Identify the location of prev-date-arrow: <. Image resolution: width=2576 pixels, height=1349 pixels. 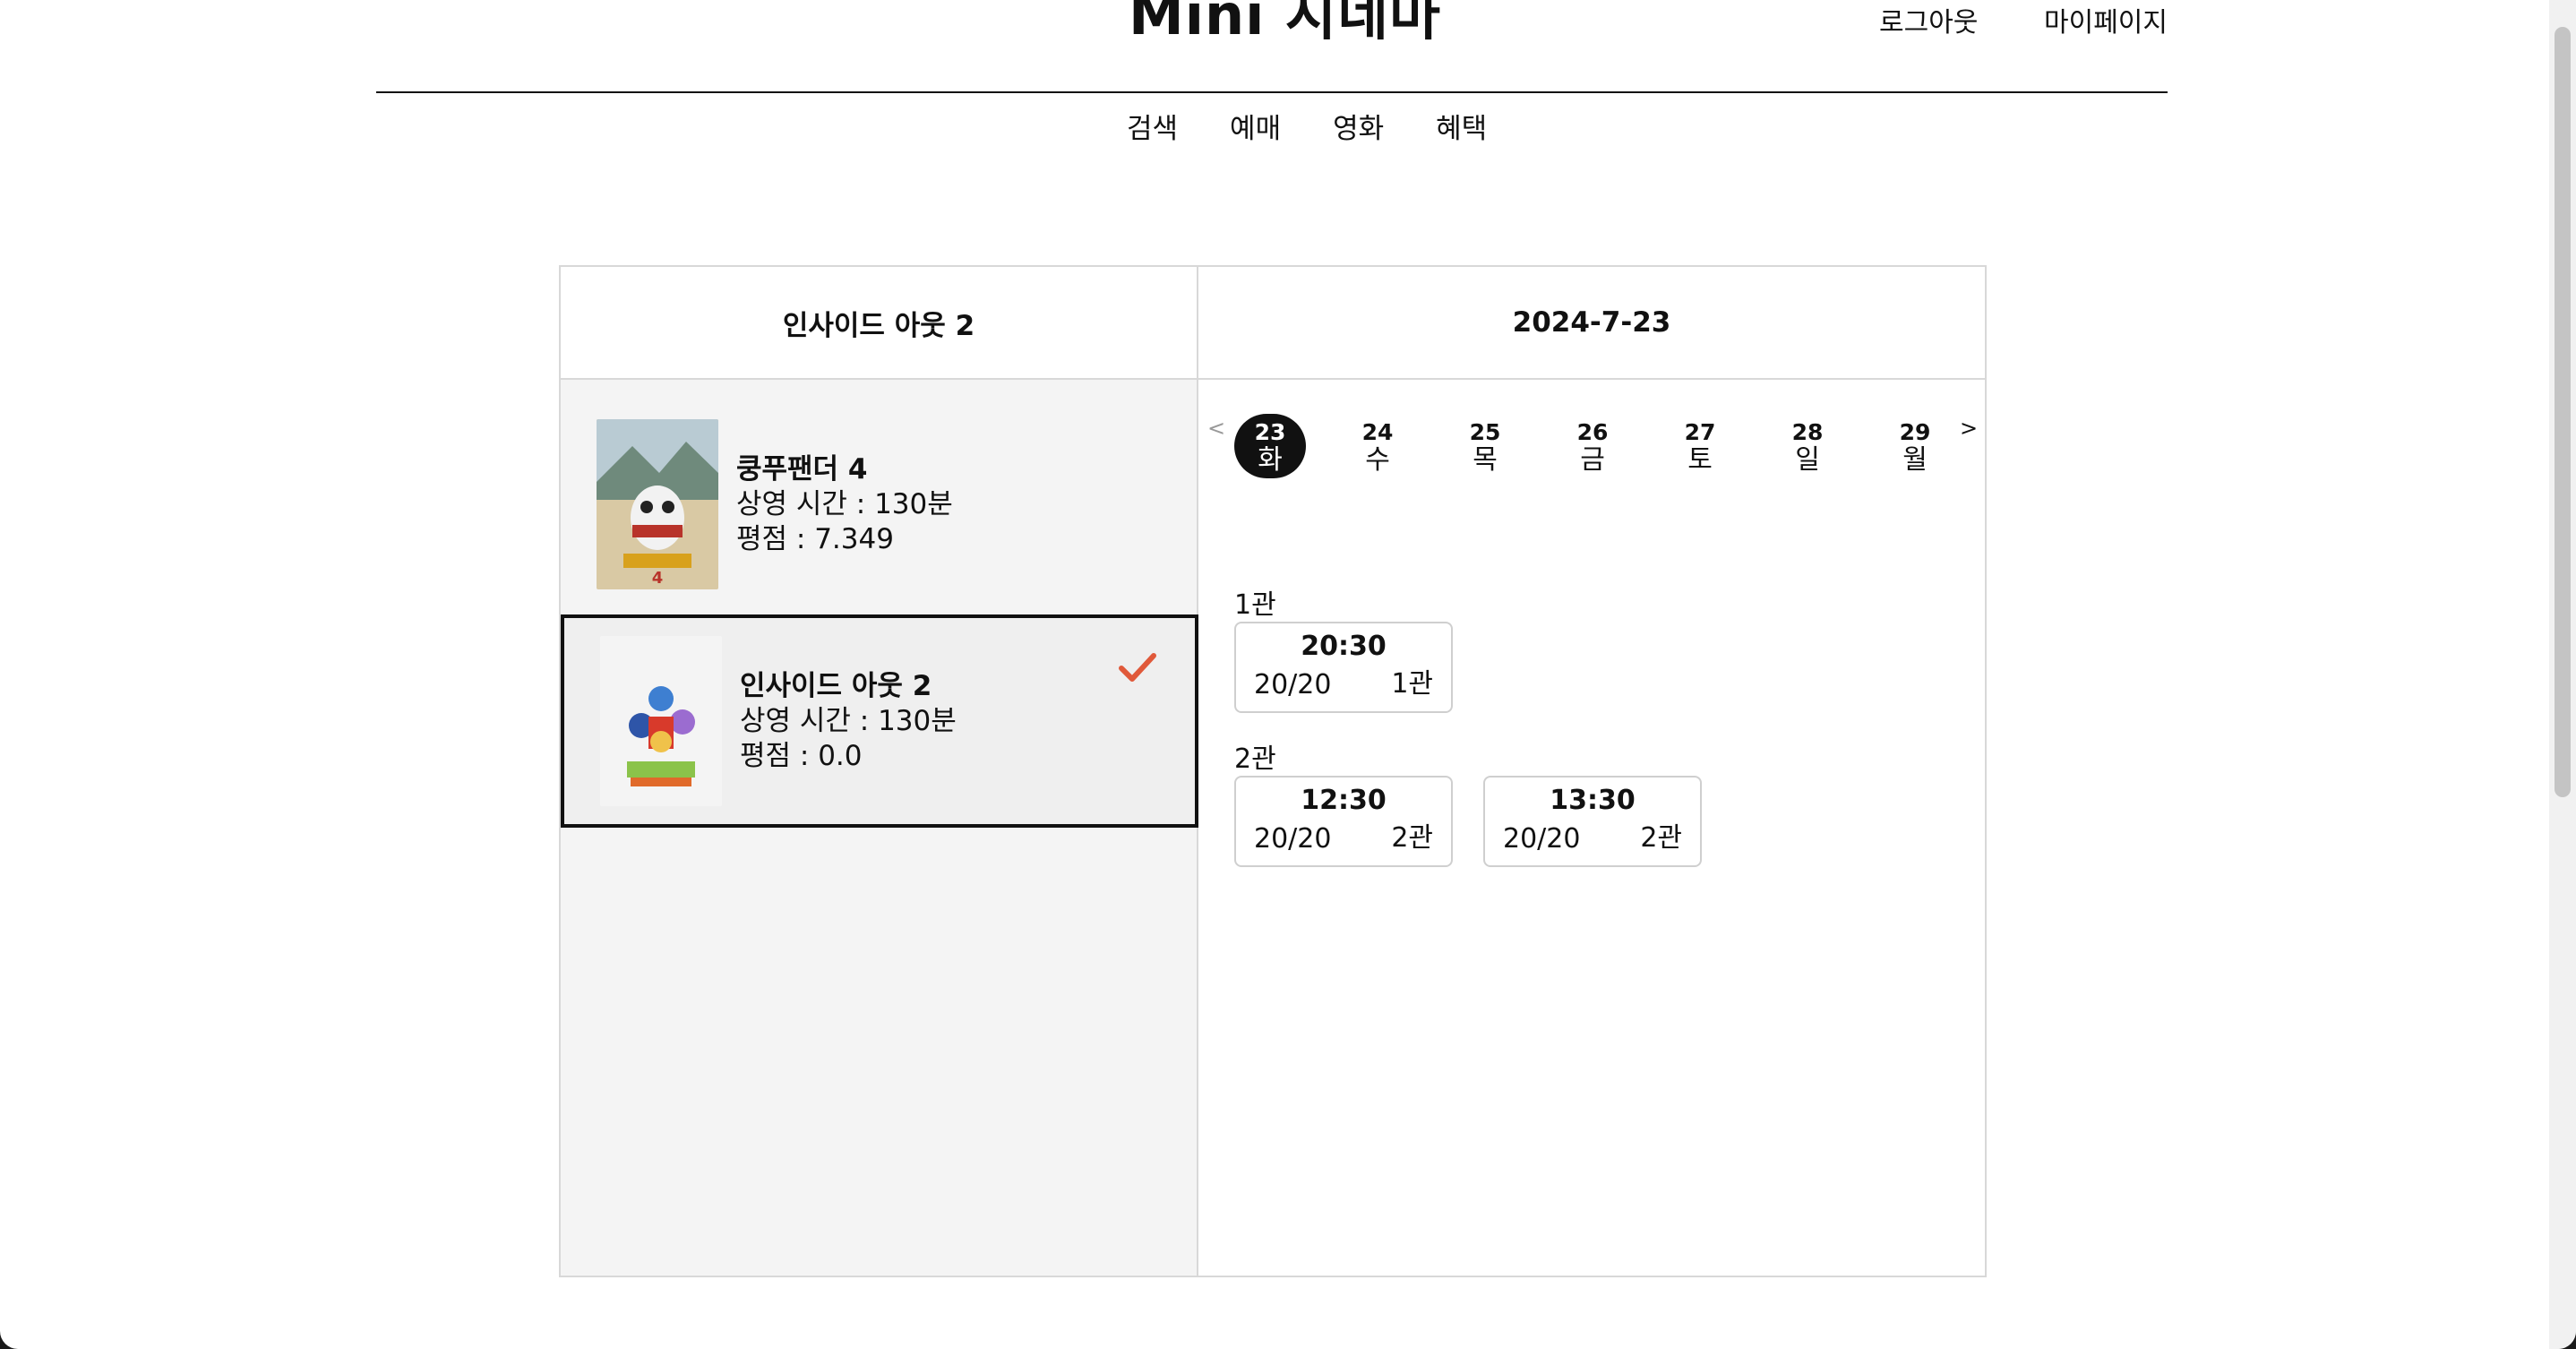
(1216, 428).